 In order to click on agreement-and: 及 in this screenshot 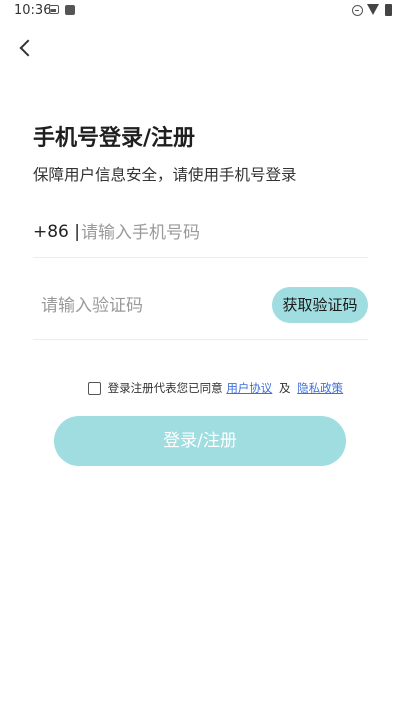, I will do `click(284, 388)`.